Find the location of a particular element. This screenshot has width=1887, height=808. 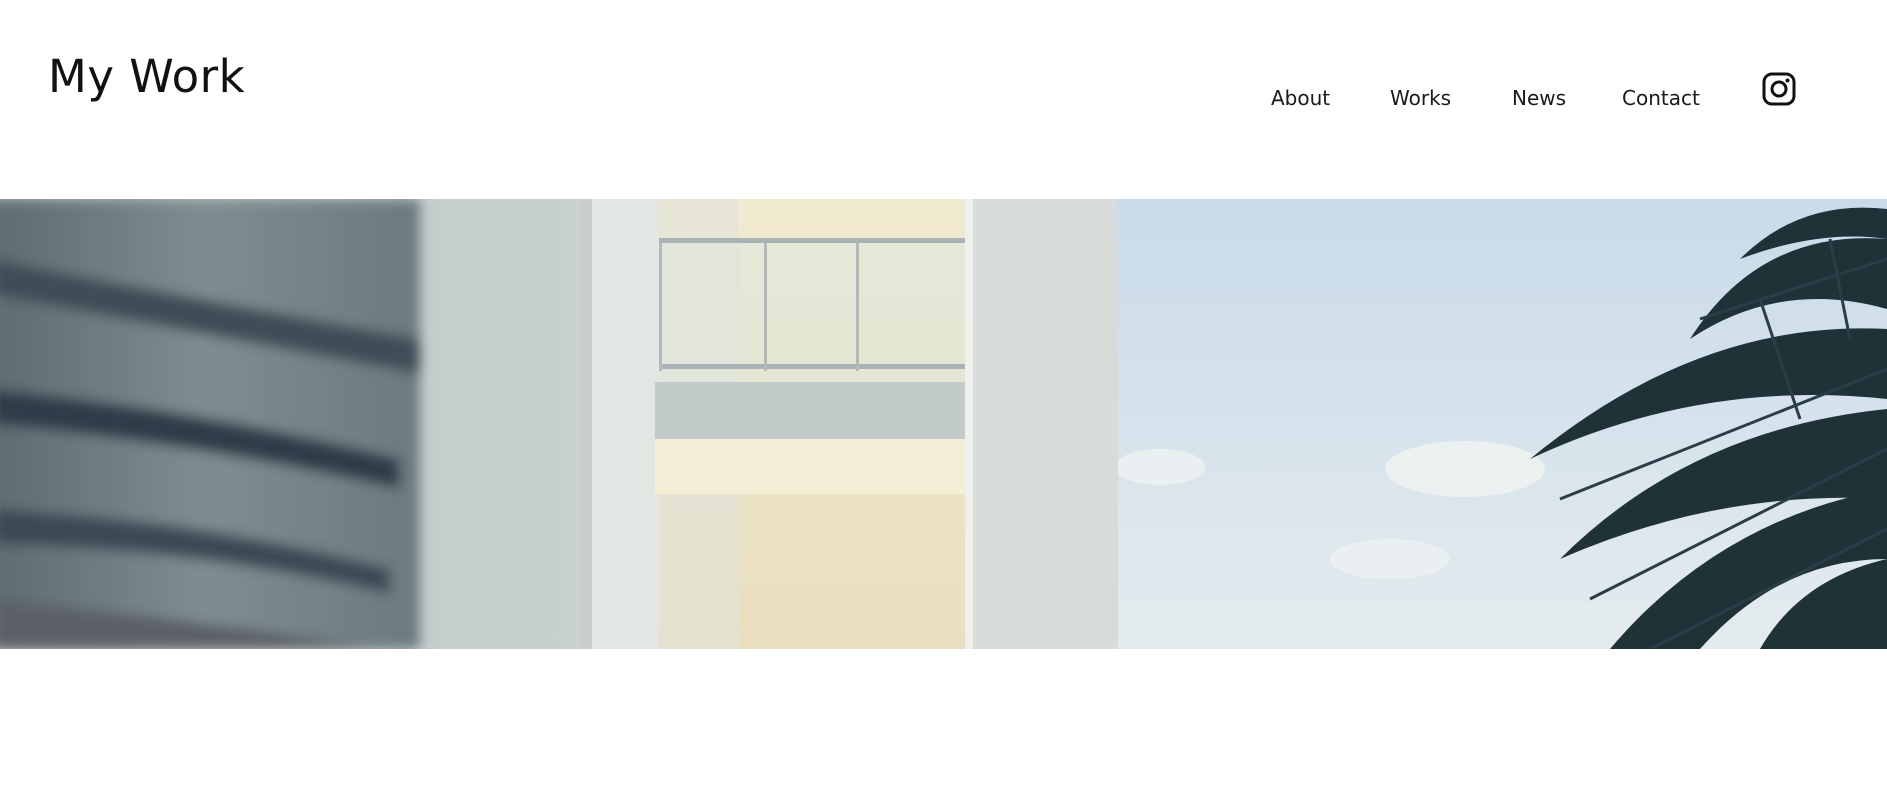

nav-works-link: Works is located at coordinates (1420, 98).